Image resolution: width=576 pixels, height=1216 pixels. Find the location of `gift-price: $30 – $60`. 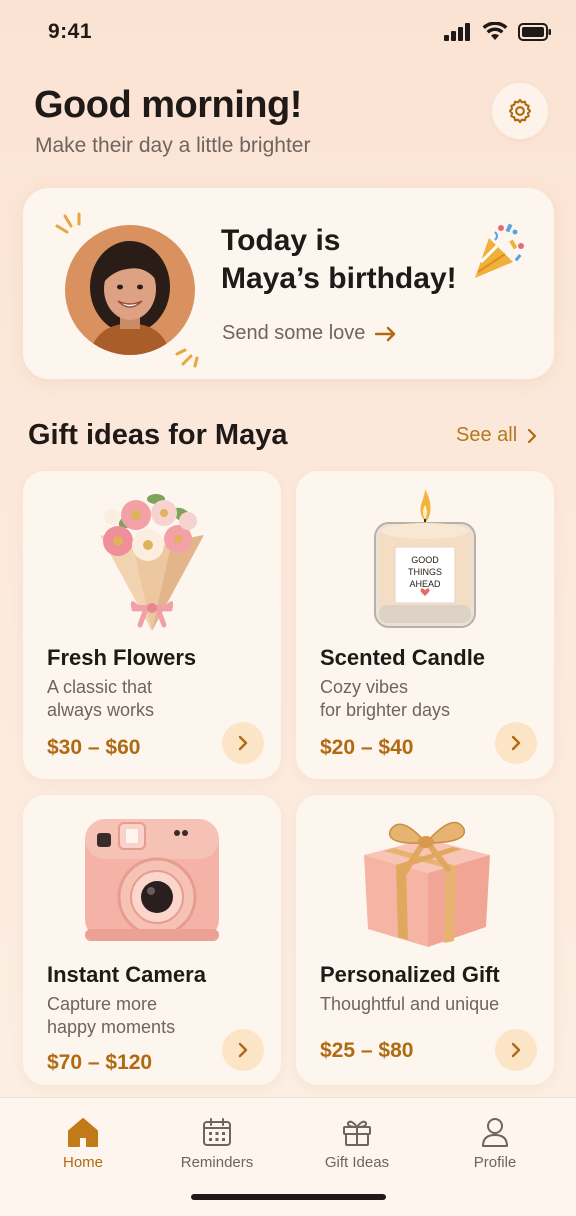

gift-price: $30 – $60 is located at coordinates (94, 747).